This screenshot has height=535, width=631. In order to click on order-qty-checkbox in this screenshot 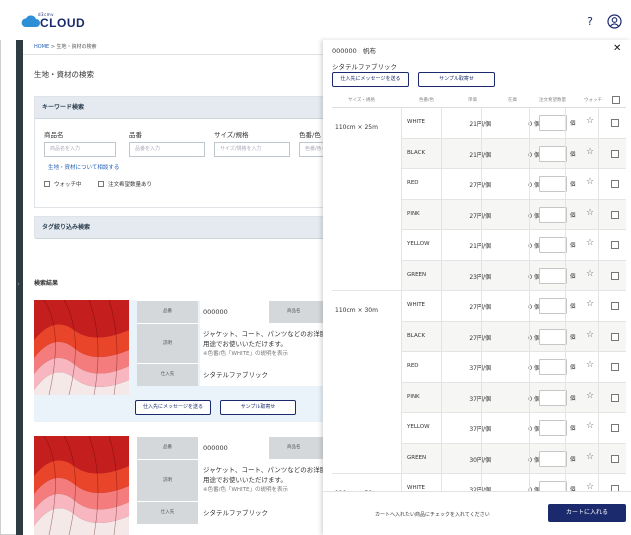, I will do `click(101, 184)`.